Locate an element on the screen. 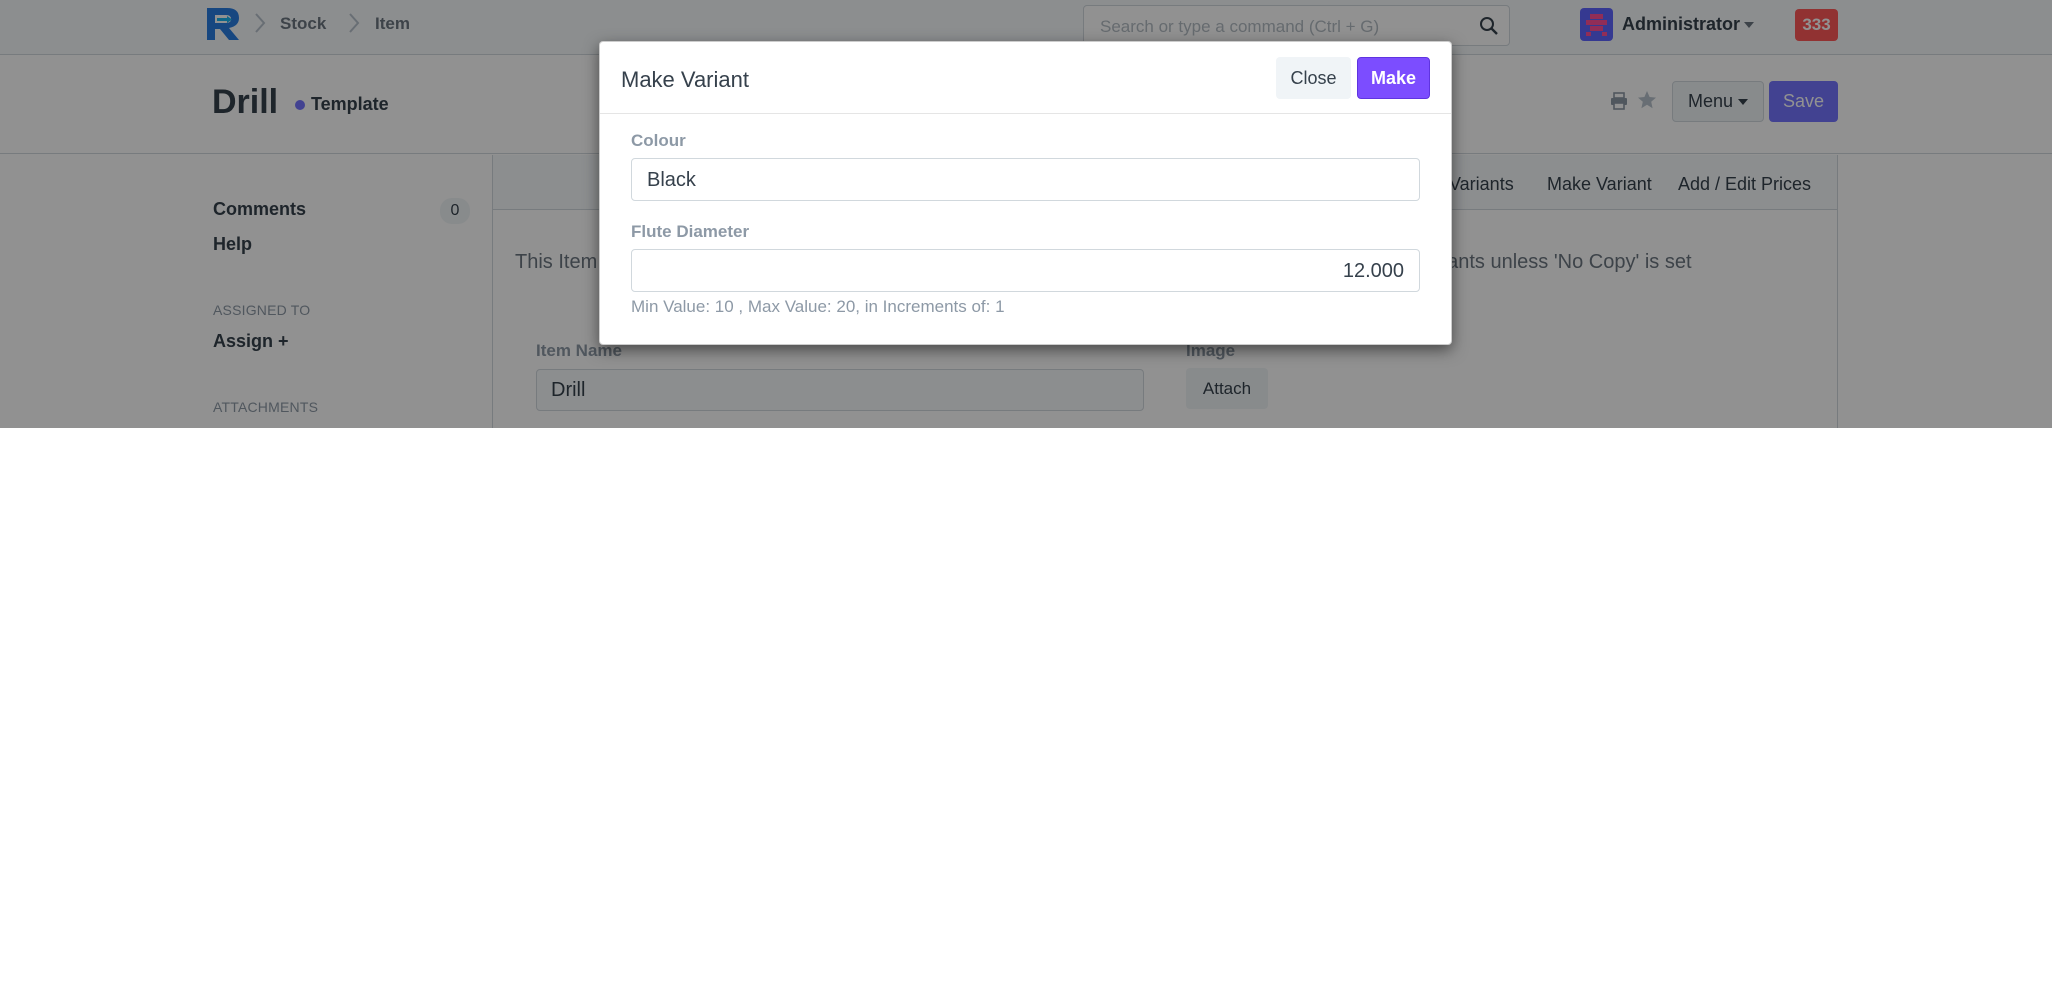 The width and height of the screenshot is (2052, 1008). flute-diameter-label: Flute Diameter is located at coordinates (690, 231).